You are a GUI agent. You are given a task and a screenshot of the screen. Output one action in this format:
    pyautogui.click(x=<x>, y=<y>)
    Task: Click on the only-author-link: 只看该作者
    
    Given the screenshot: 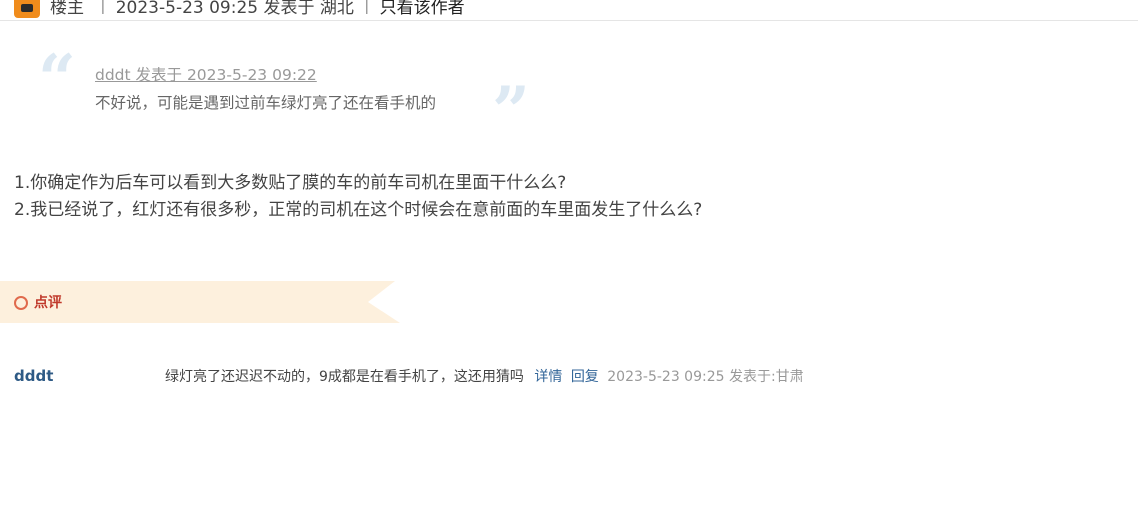 What is the action you would take?
    pyautogui.click(x=422, y=9)
    